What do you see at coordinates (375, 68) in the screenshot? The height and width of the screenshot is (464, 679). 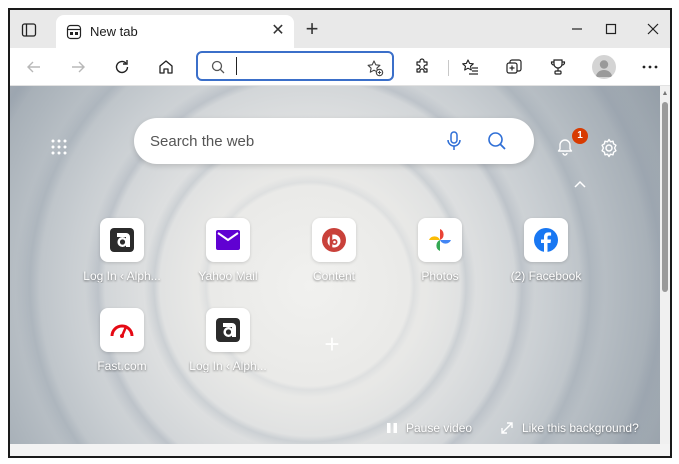 I see `add-favorite-icon` at bounding box center [375, 68].